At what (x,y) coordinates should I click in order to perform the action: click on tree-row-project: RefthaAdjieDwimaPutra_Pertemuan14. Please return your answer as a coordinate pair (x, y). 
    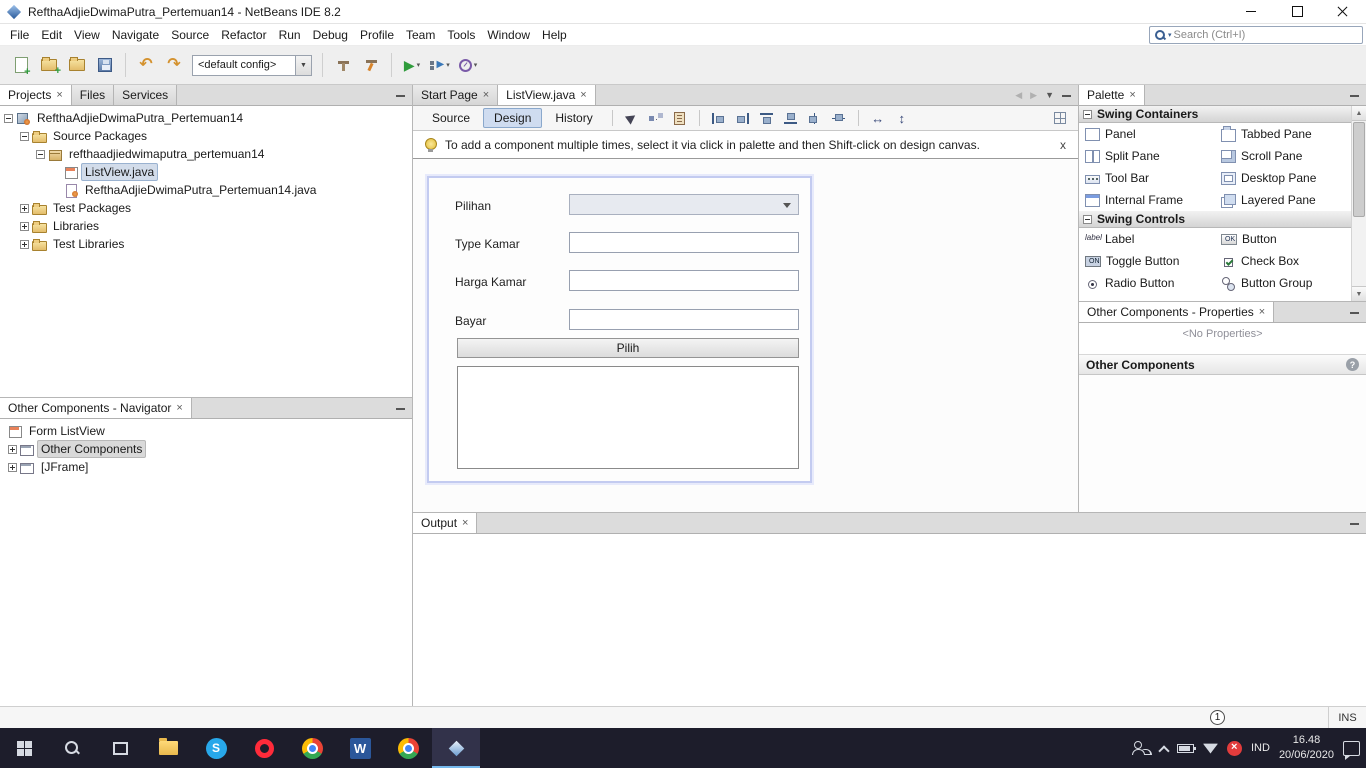
    Looking at the image, I should click on (206, 118).